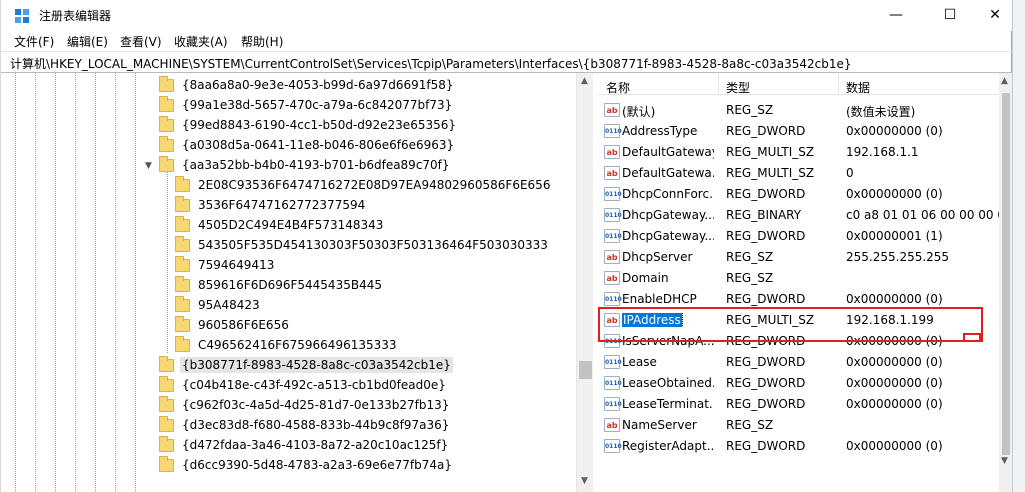 This screenshot has height=492, width=1025. I want to click on value-row: 0110 AddressType REG_DWORD 0x00000000 (0), so click(798, 131).